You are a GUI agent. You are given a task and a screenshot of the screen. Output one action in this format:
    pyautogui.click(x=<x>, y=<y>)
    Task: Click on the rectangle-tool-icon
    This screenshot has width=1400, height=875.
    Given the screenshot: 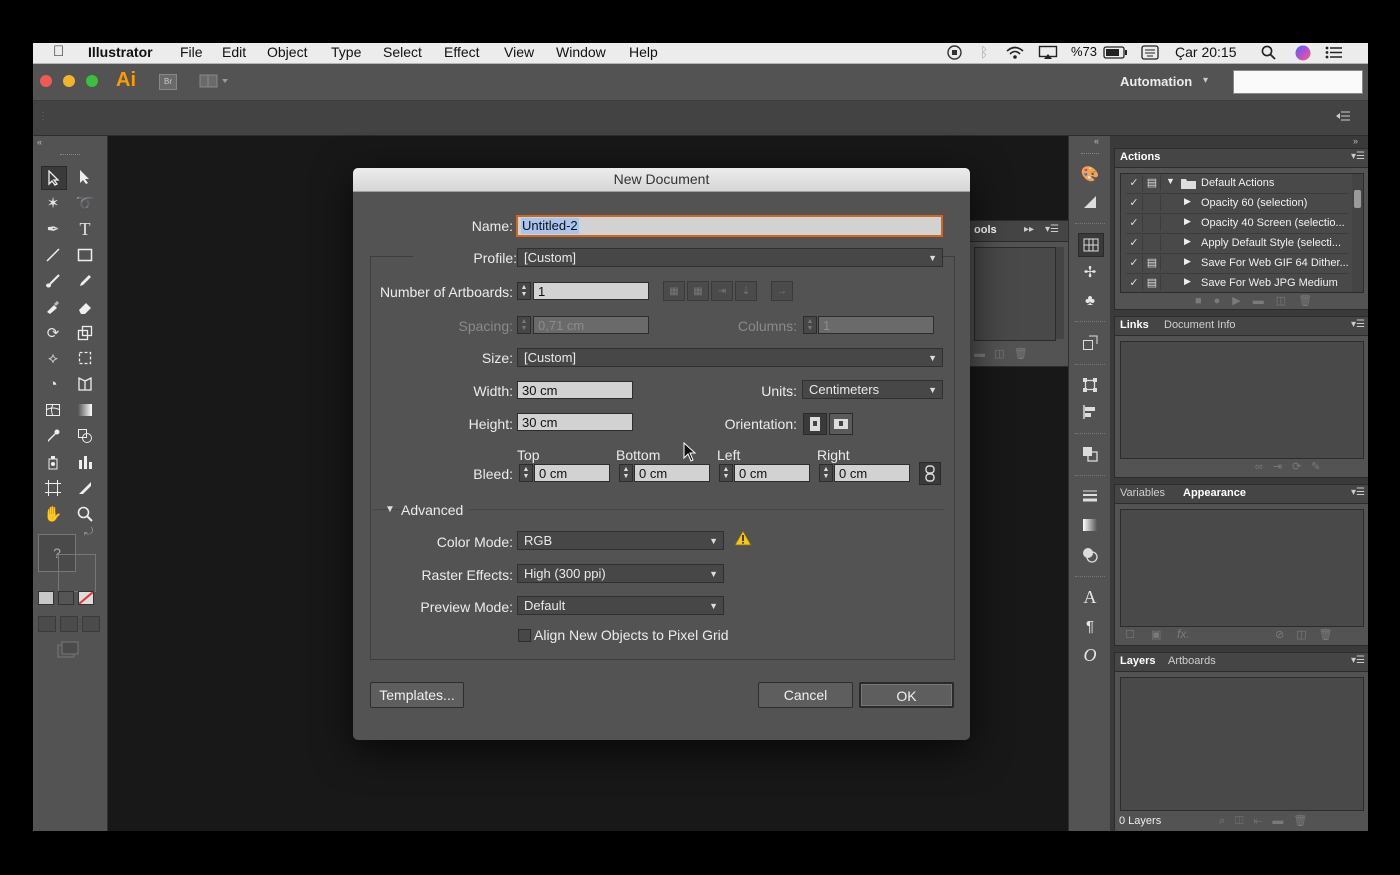 What is the action you would take?
    pyautogui.click(x=85, y=255)
    